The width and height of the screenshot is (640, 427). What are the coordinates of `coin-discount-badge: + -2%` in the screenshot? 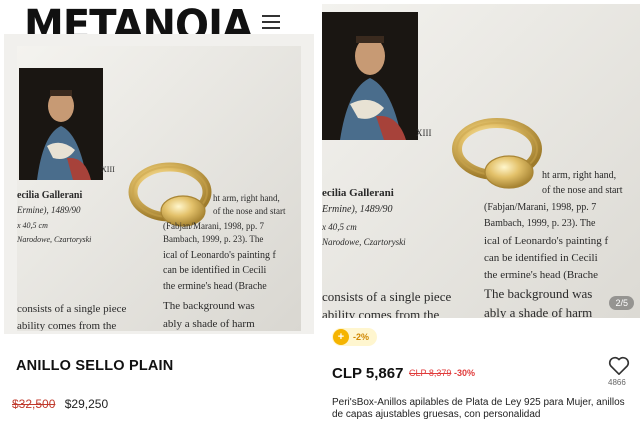 It's located at (355, 337).